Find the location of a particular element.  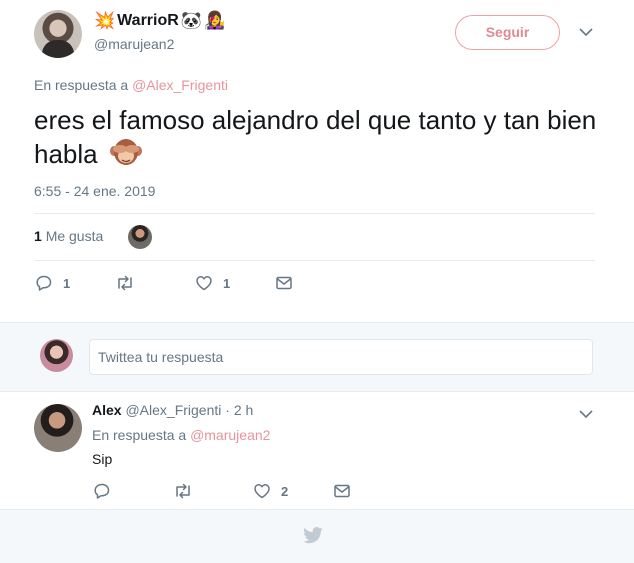

tweet-timestamp: 6:55 - 24 ene. 2019 is located at coordinates (94, 191).